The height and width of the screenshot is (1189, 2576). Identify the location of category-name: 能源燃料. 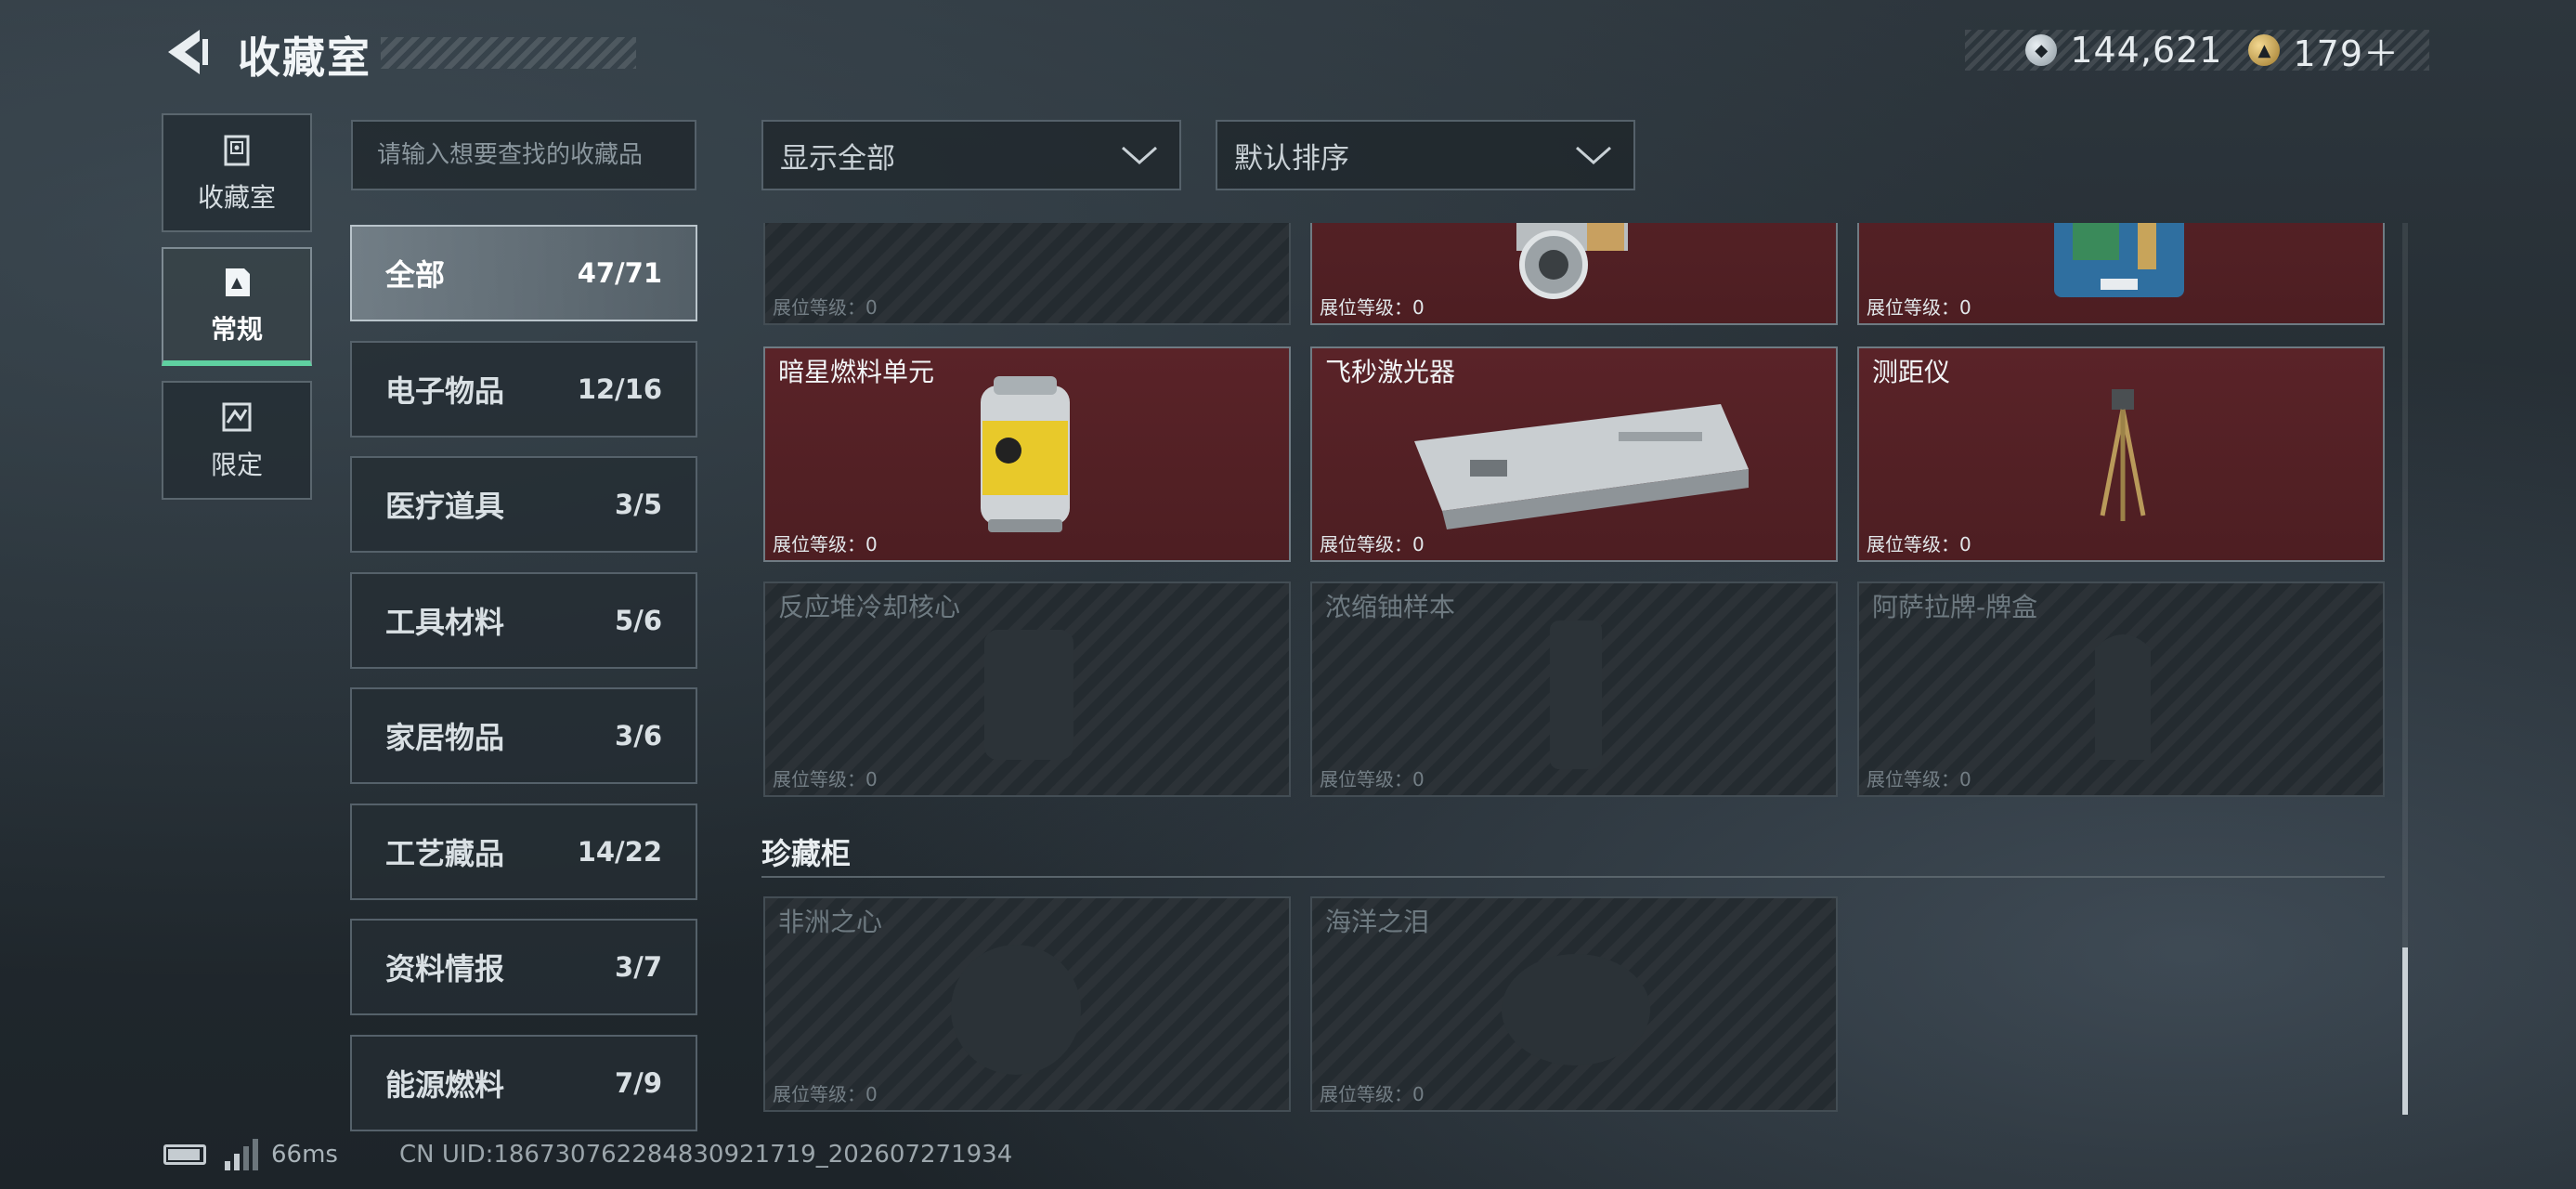
(445, 1085).